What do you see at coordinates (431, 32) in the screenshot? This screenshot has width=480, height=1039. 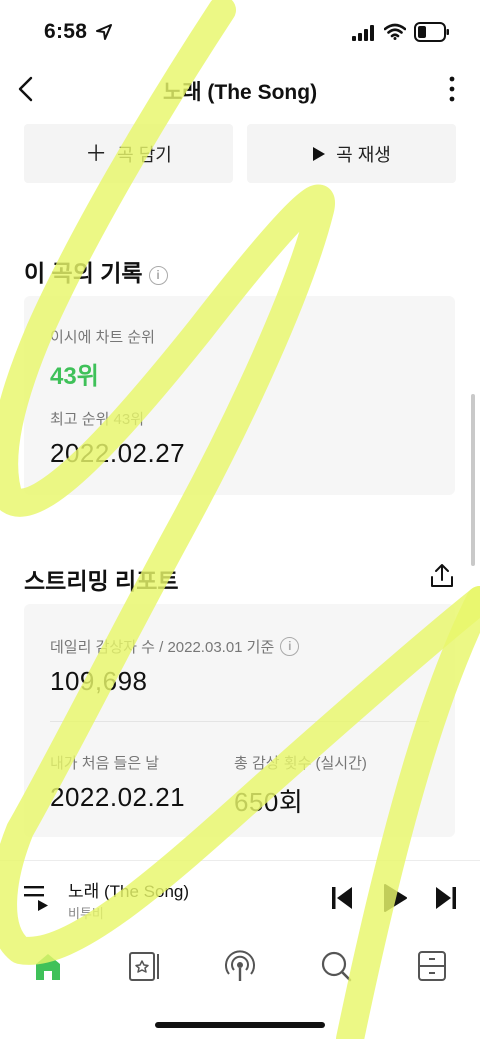 I see `battery-icon` at bounding box center [431, 32].